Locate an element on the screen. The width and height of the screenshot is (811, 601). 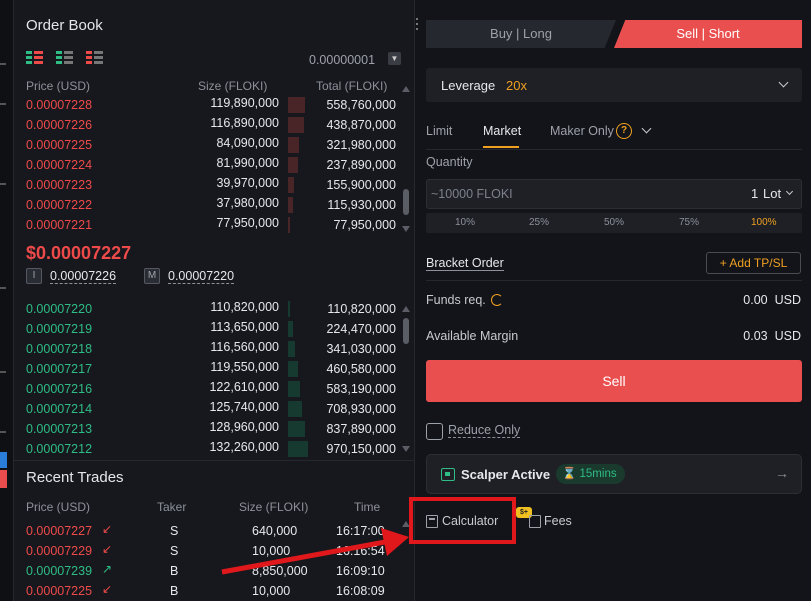
fees-link: Fees is located at coordinates (550, 521).